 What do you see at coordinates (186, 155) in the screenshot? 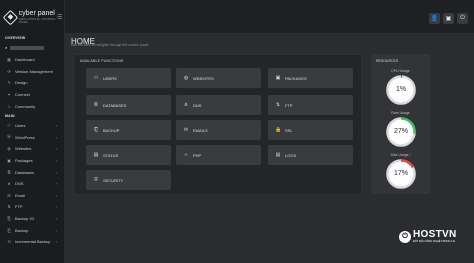
I see `code-icon: ‹›` at bounding box center [186, 155].